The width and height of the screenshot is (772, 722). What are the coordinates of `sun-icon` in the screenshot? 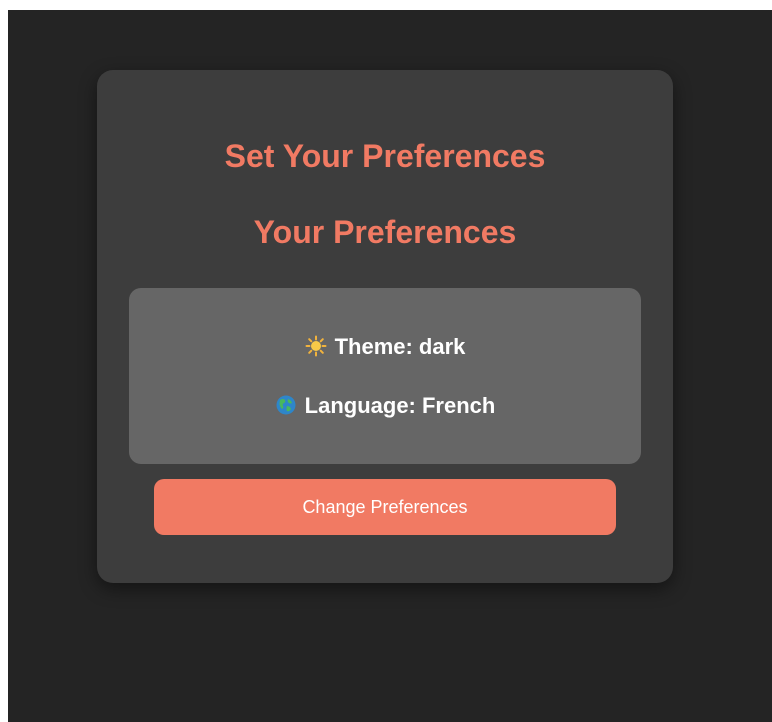 It's located at (316, 346).